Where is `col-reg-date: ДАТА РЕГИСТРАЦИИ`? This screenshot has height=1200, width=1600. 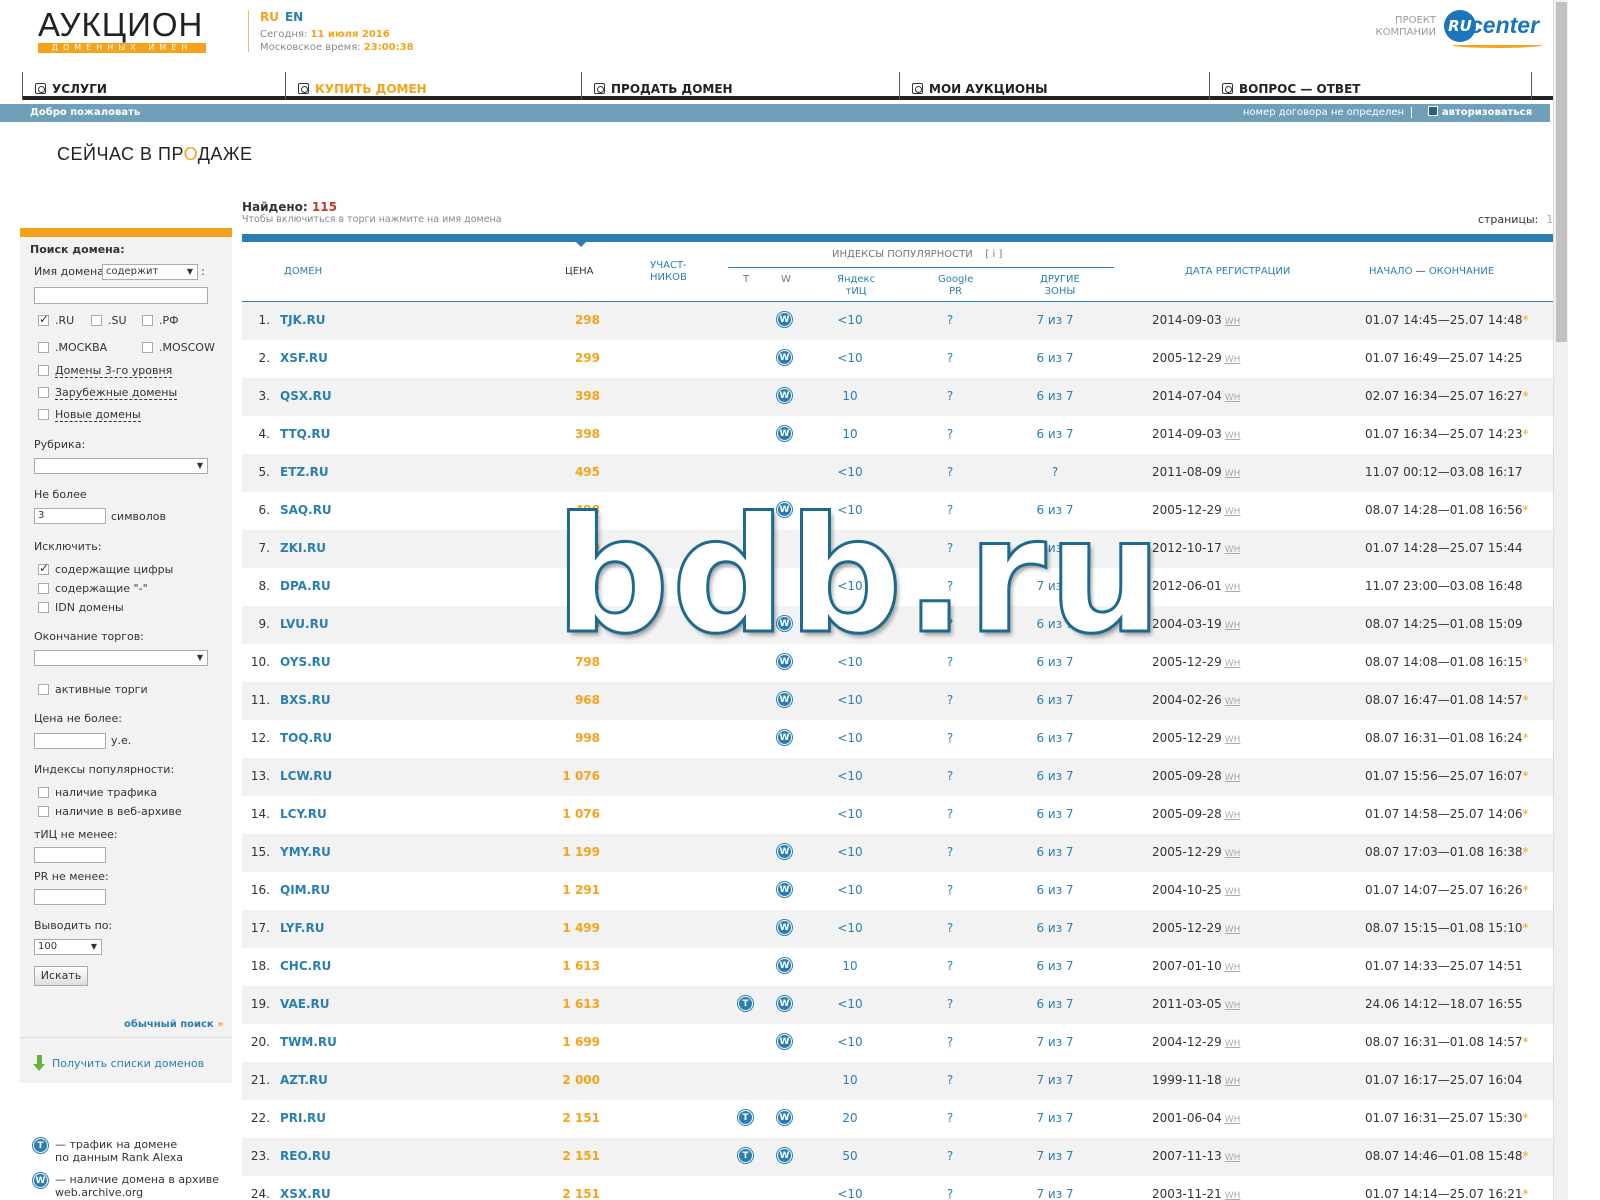 col-reg-date: ДАТА РЕГИСТРАЦИИ is located at coordinates (1237, 272).